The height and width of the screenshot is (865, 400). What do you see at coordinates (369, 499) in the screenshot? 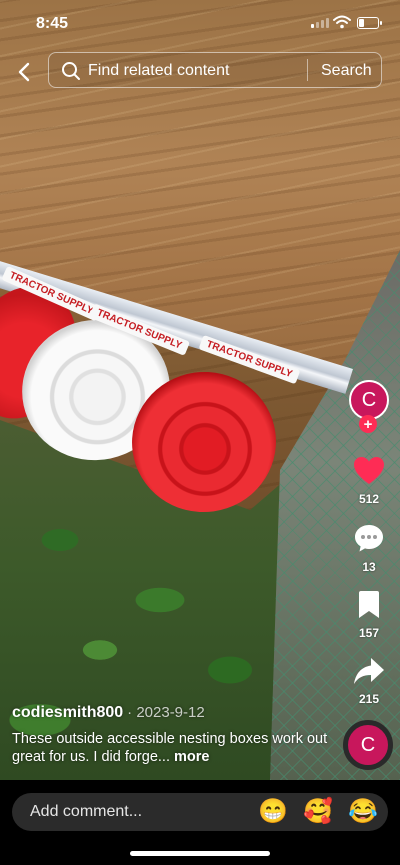
I see `like-count: 512` at bounding box center [369, 499].